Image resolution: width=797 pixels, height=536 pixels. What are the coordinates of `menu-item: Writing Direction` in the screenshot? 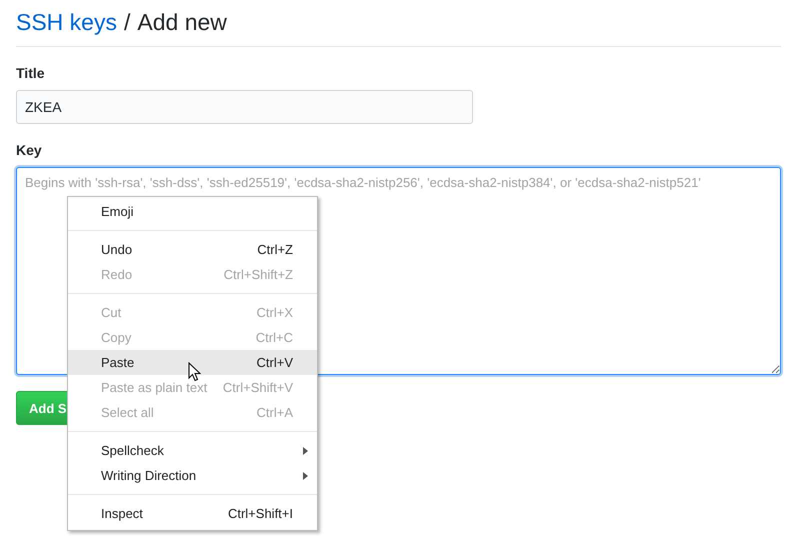 It's located at (192, 475).